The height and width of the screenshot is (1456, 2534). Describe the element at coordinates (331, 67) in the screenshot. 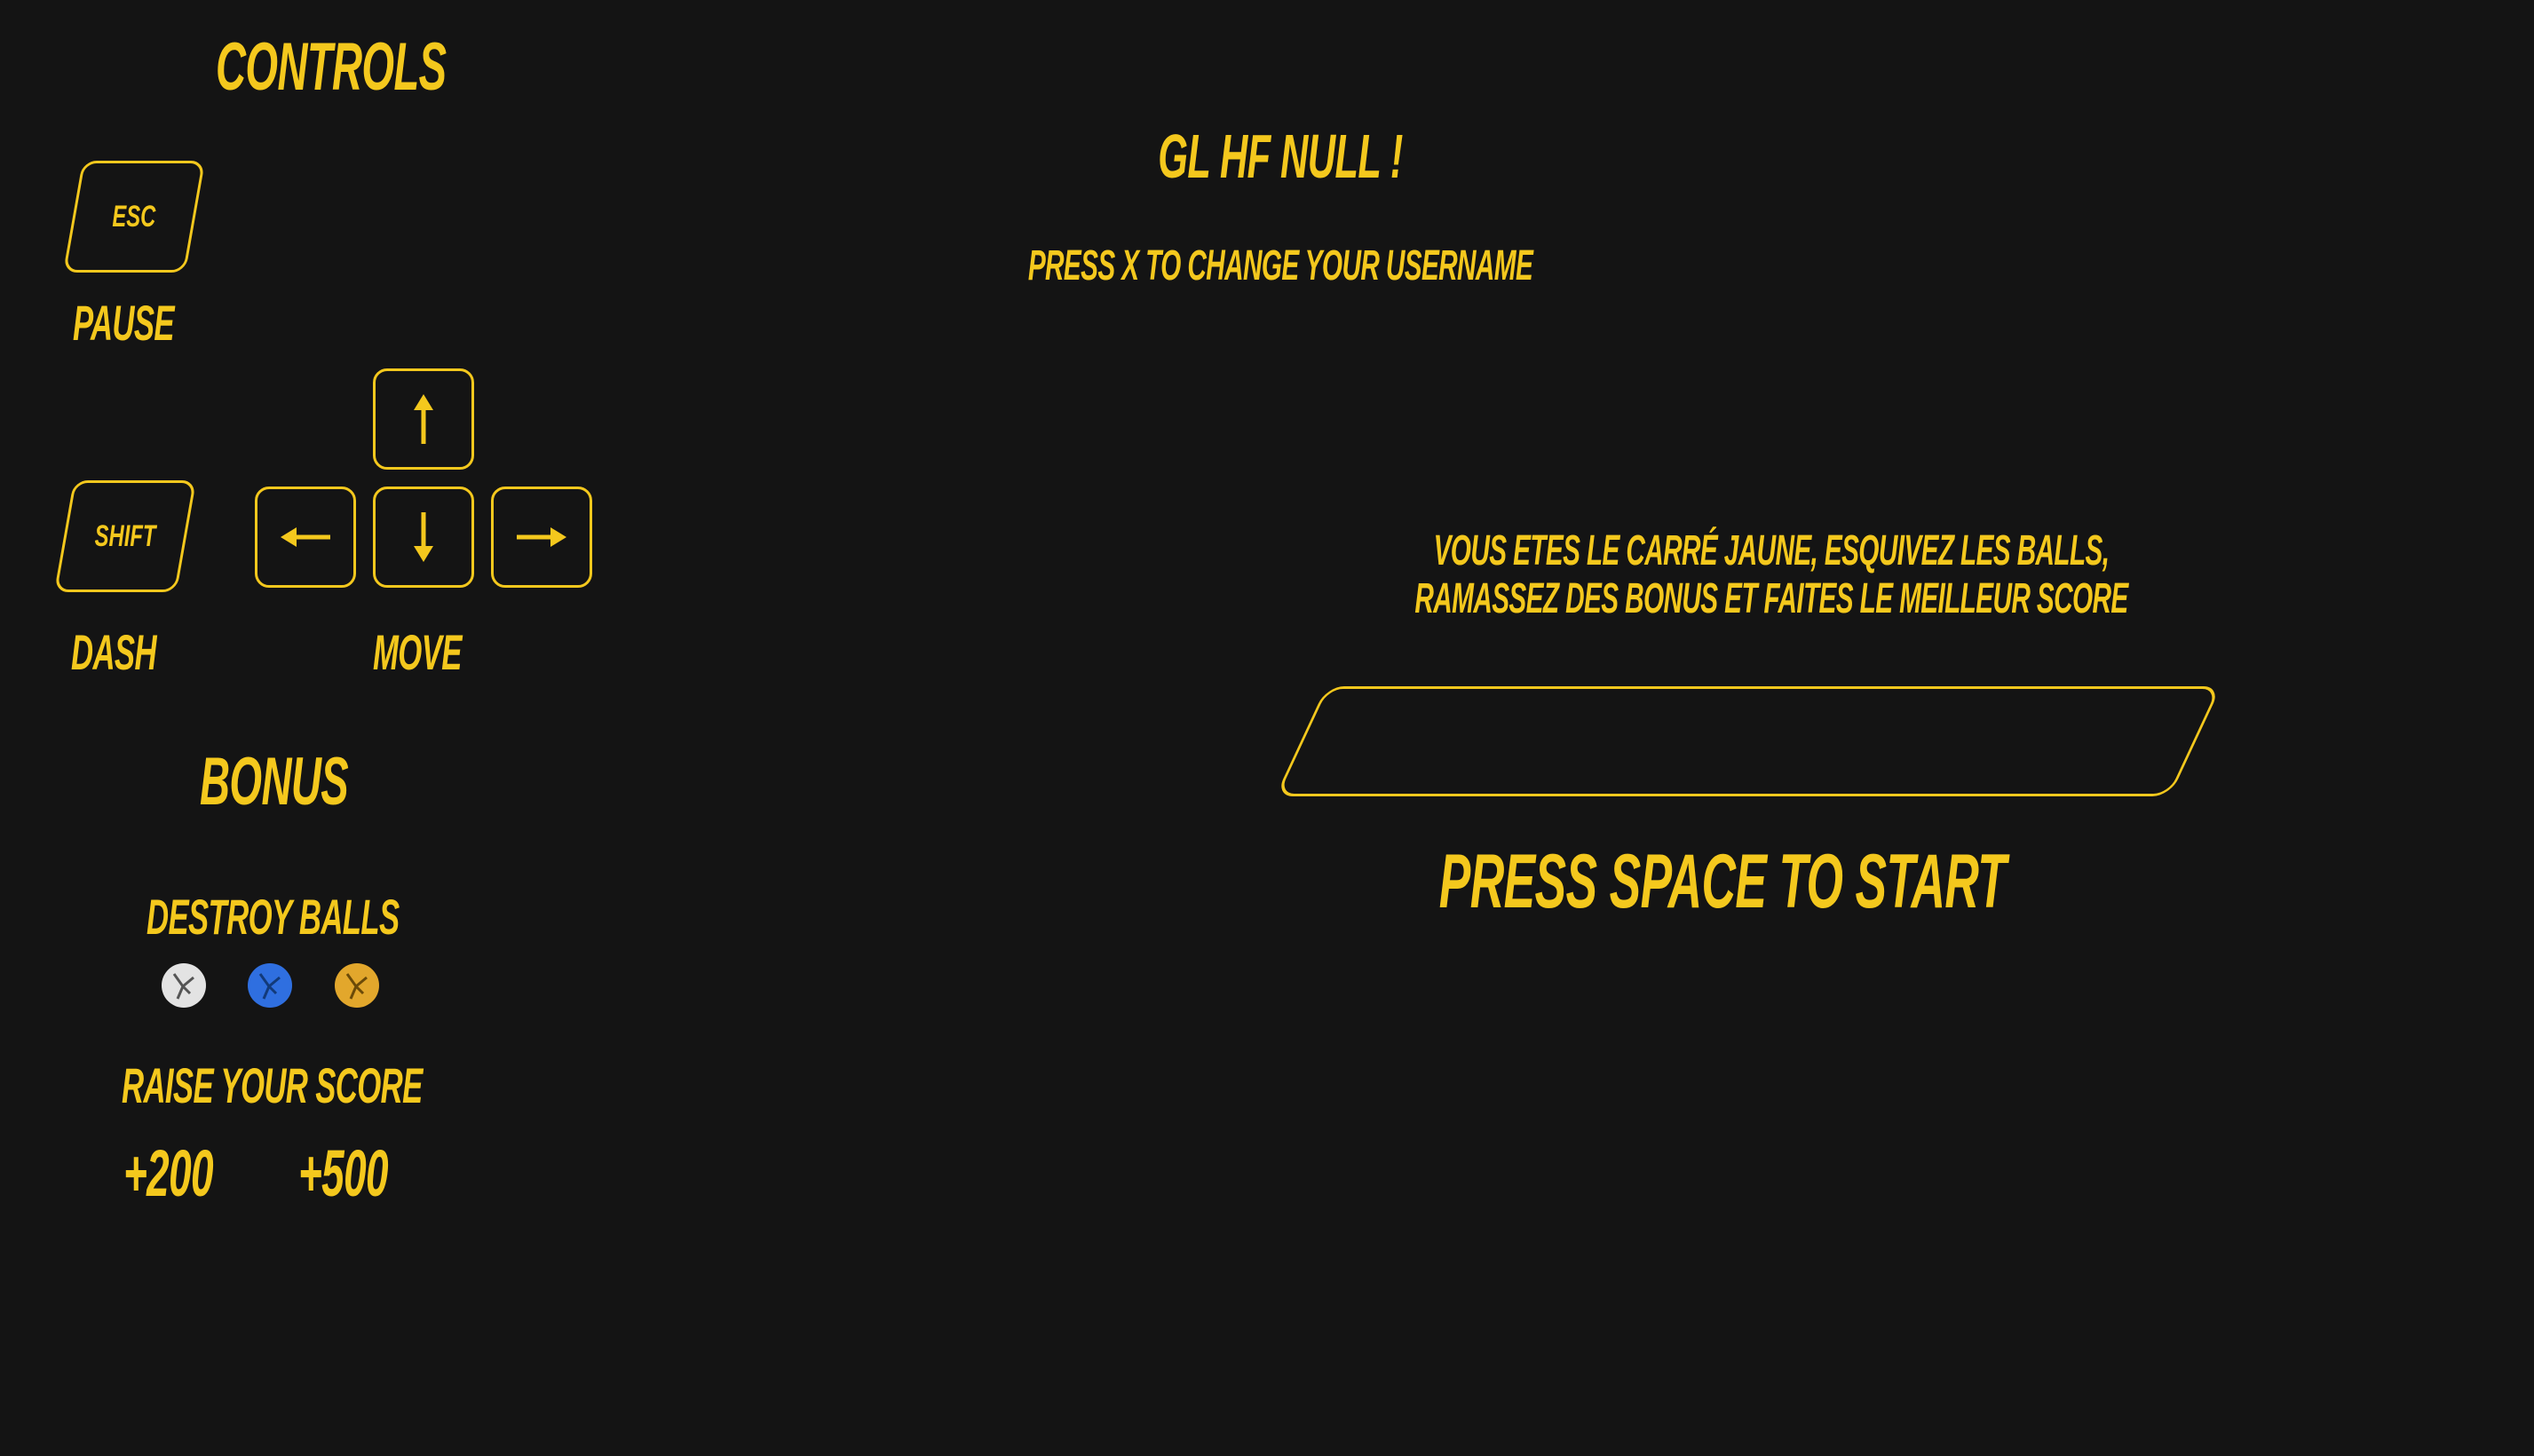

I see `controls-title: Controls` at that location.